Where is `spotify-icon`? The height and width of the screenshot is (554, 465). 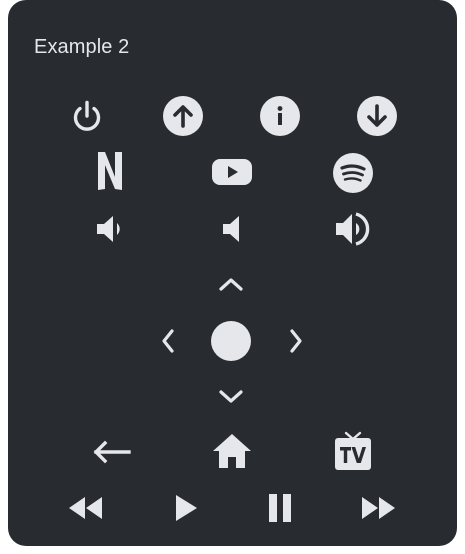
spotify-icon is located at coordinates (353, 173).